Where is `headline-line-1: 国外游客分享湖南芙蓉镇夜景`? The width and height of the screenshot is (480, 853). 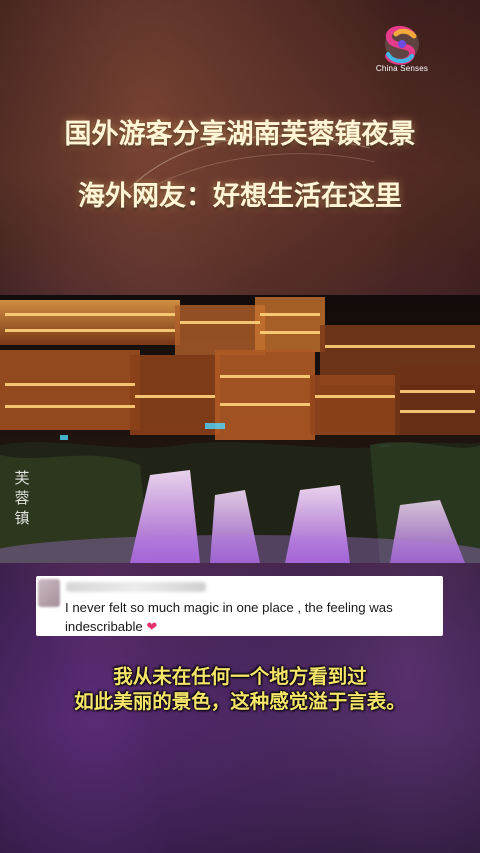 headline-line-1: 国外游客分享湖南芙蓉镇夜景 is located at coordinates (240, 134).